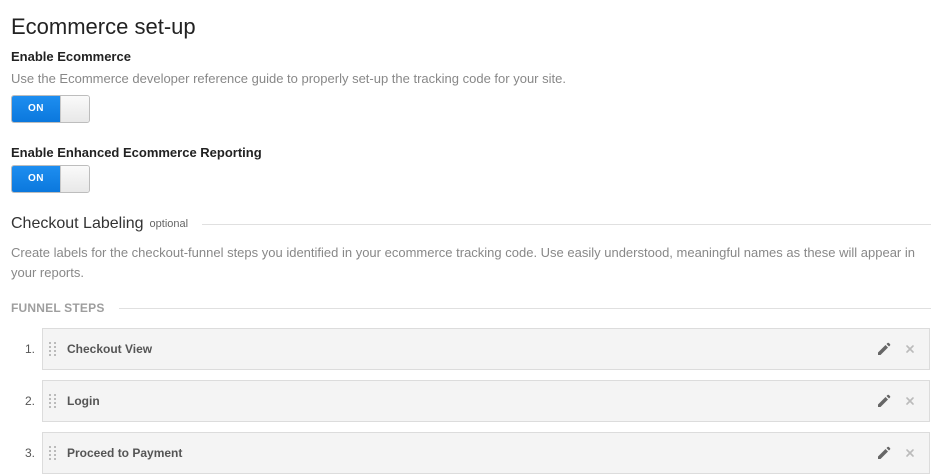  I want to click on funnel-step: 3. Proceed to Payment, so click(471, 453).